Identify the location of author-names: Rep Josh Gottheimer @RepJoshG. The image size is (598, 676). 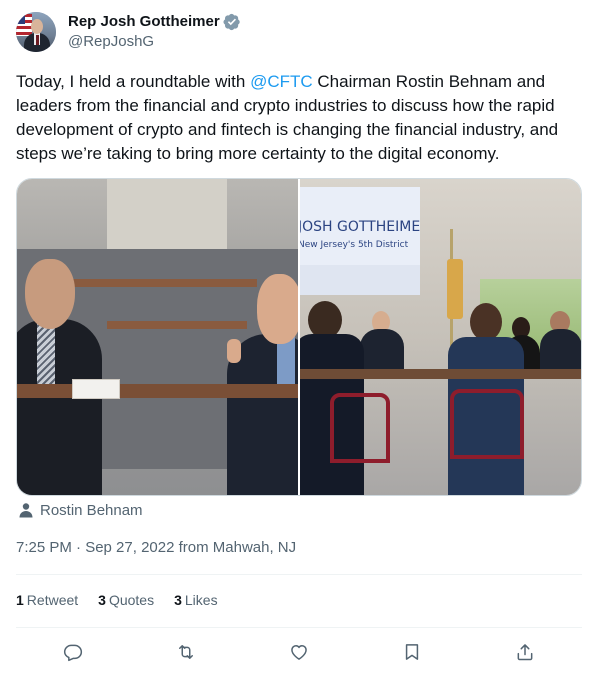
(154, 32).